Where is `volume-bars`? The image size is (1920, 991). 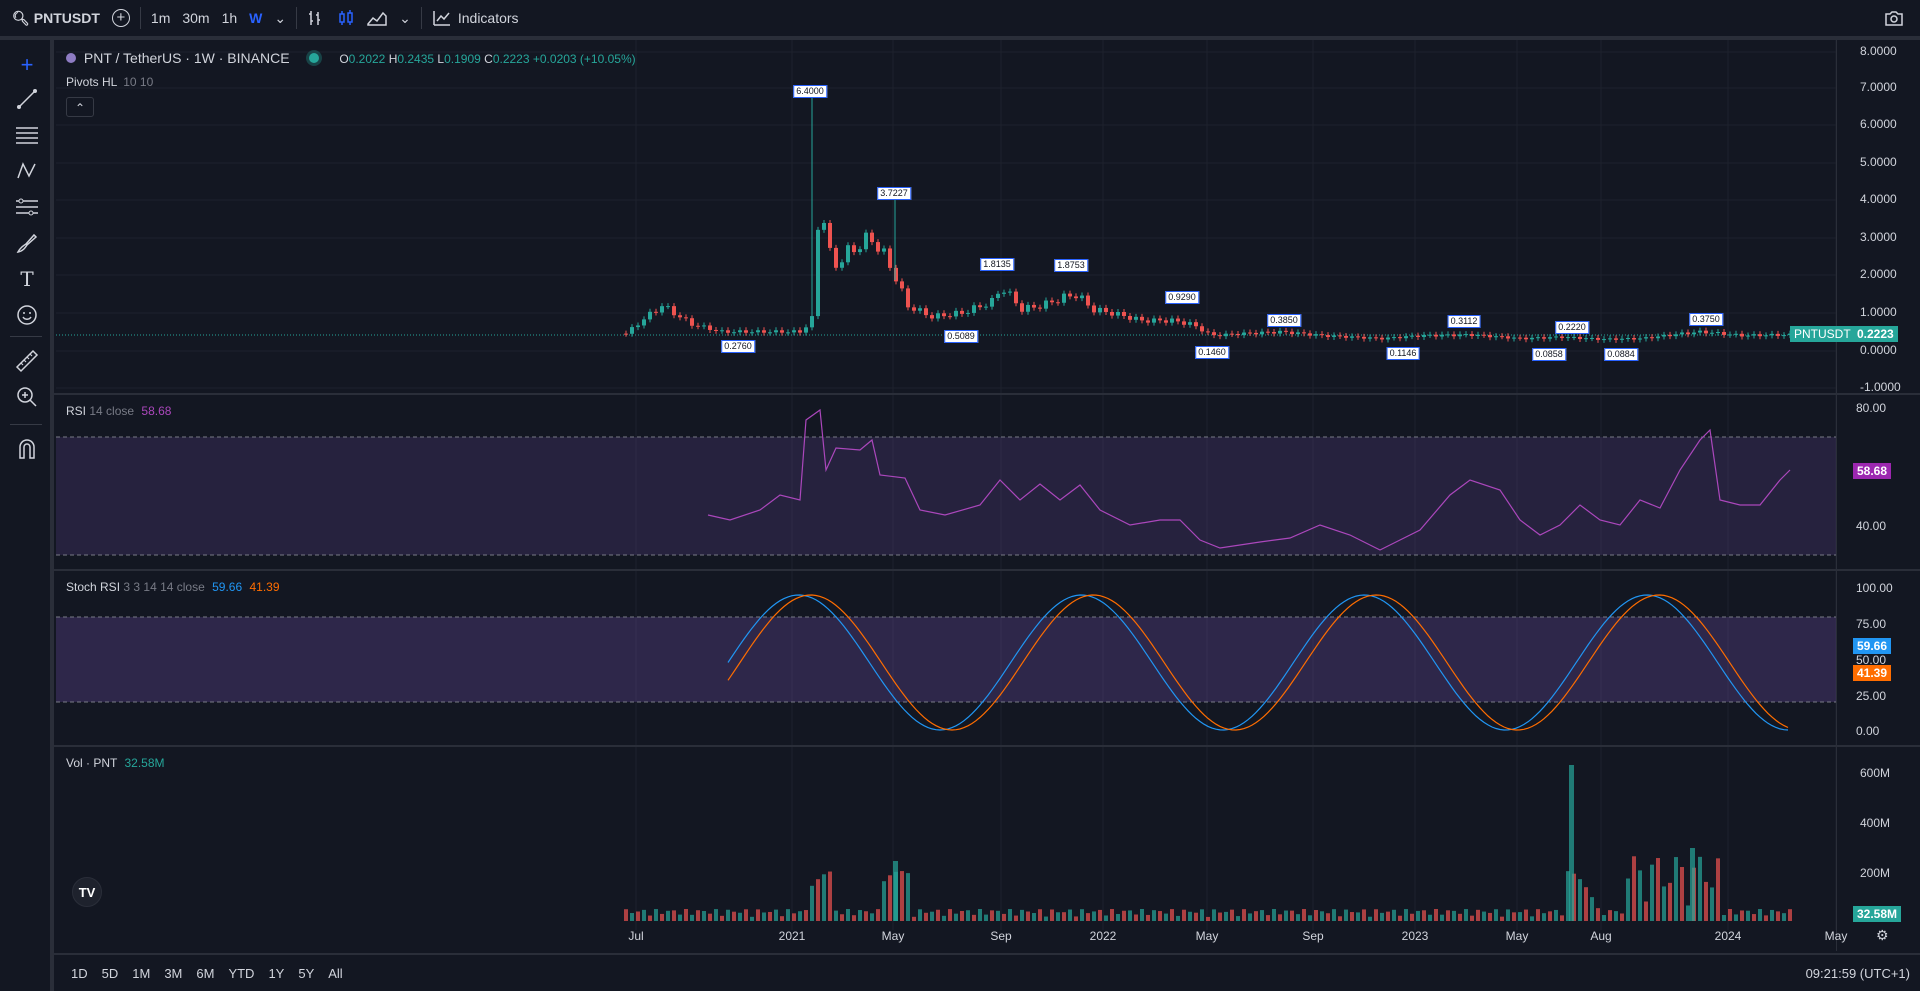
volume-bars is located at coordinates (1208, 843).